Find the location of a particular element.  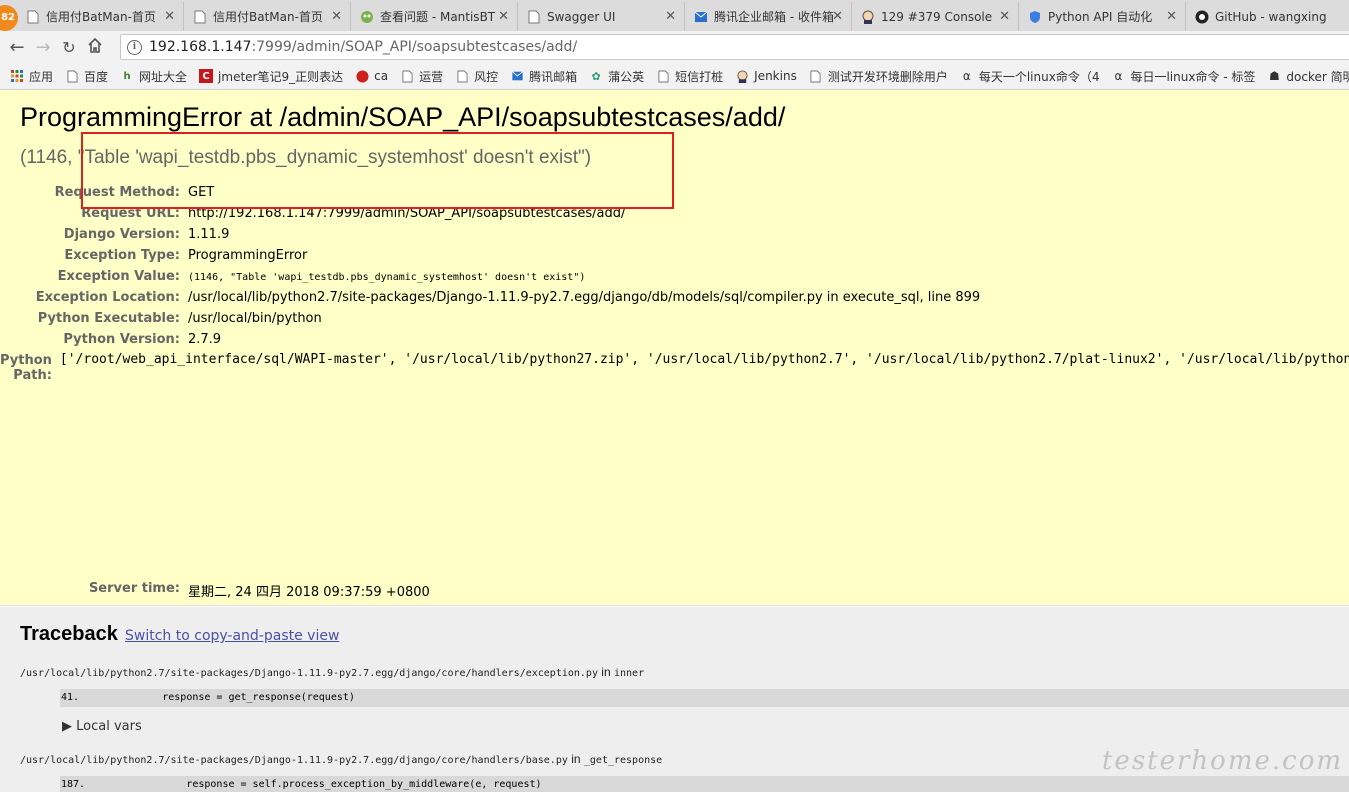

bookmark-yunying: 运营 is located at coordinates (421, 76).